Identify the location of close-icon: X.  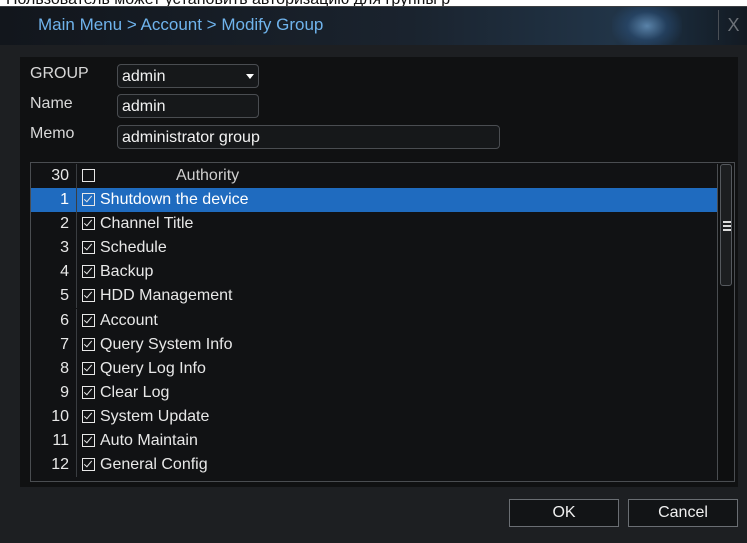
(733, 25).